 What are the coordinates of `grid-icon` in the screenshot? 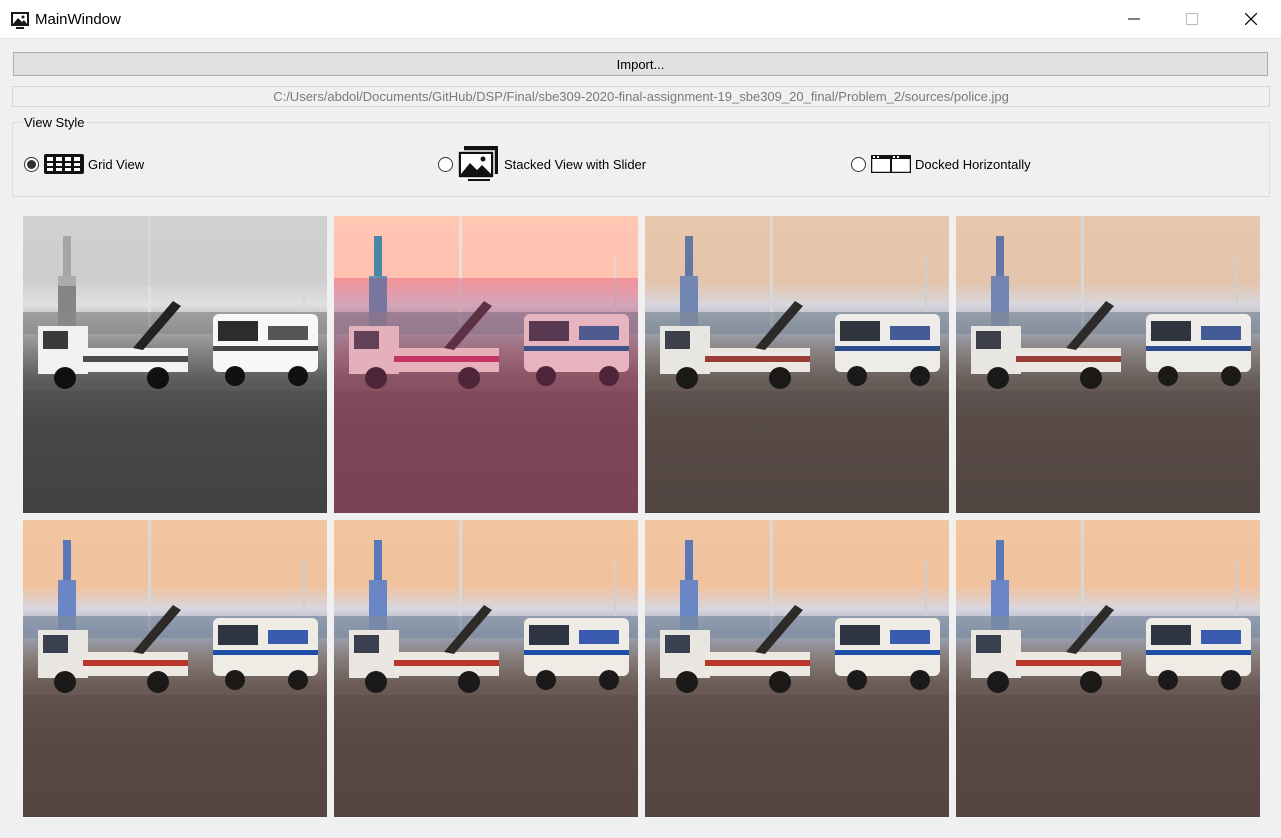 It's located at (64, 164).